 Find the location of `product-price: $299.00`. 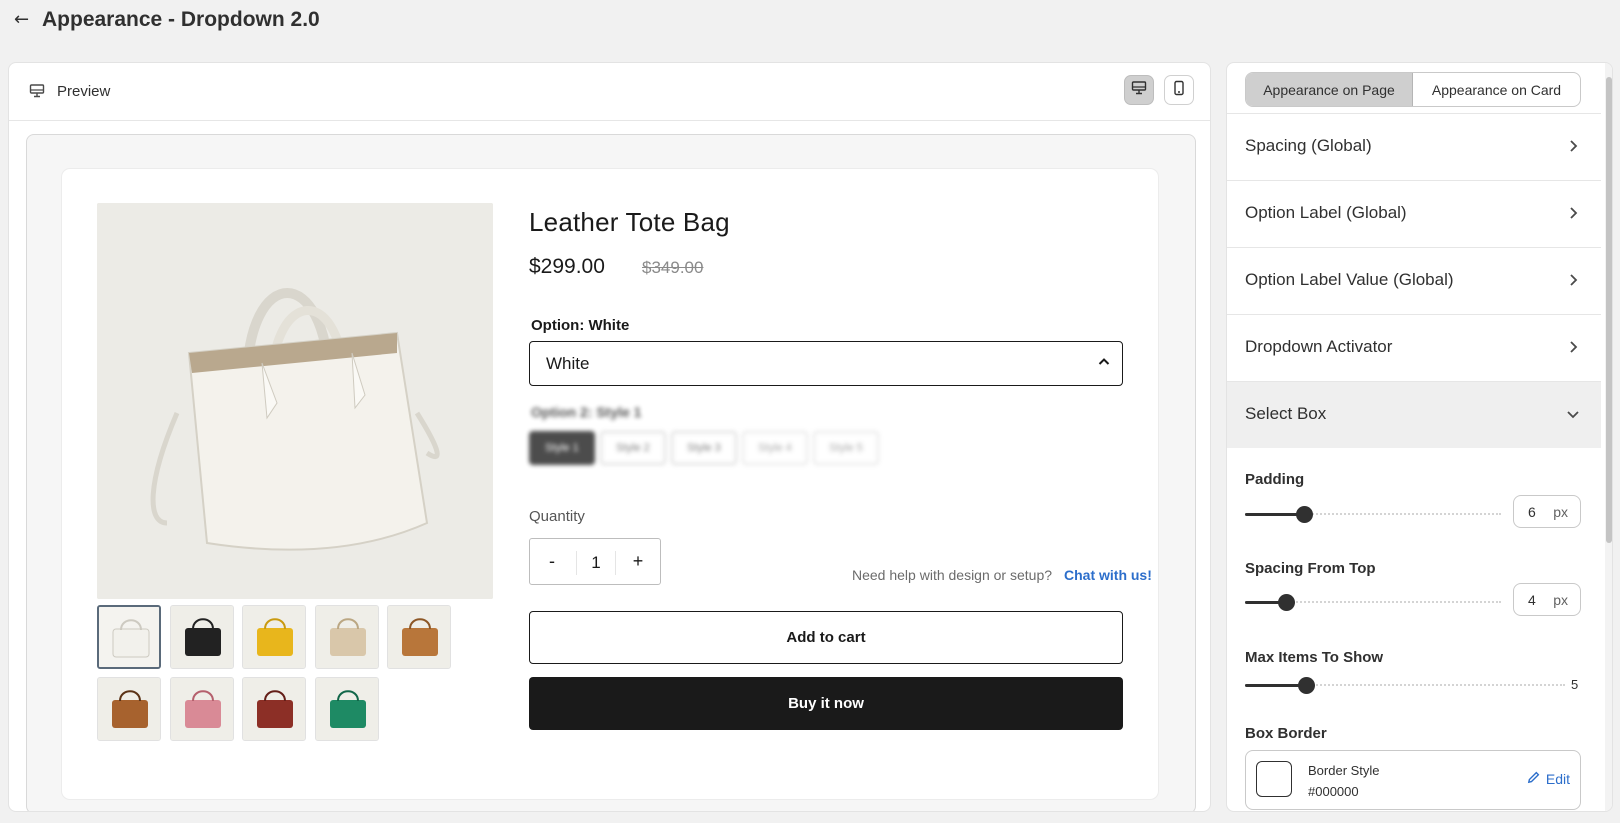

product-price: $299.00 is located at coordinates (567, 266).